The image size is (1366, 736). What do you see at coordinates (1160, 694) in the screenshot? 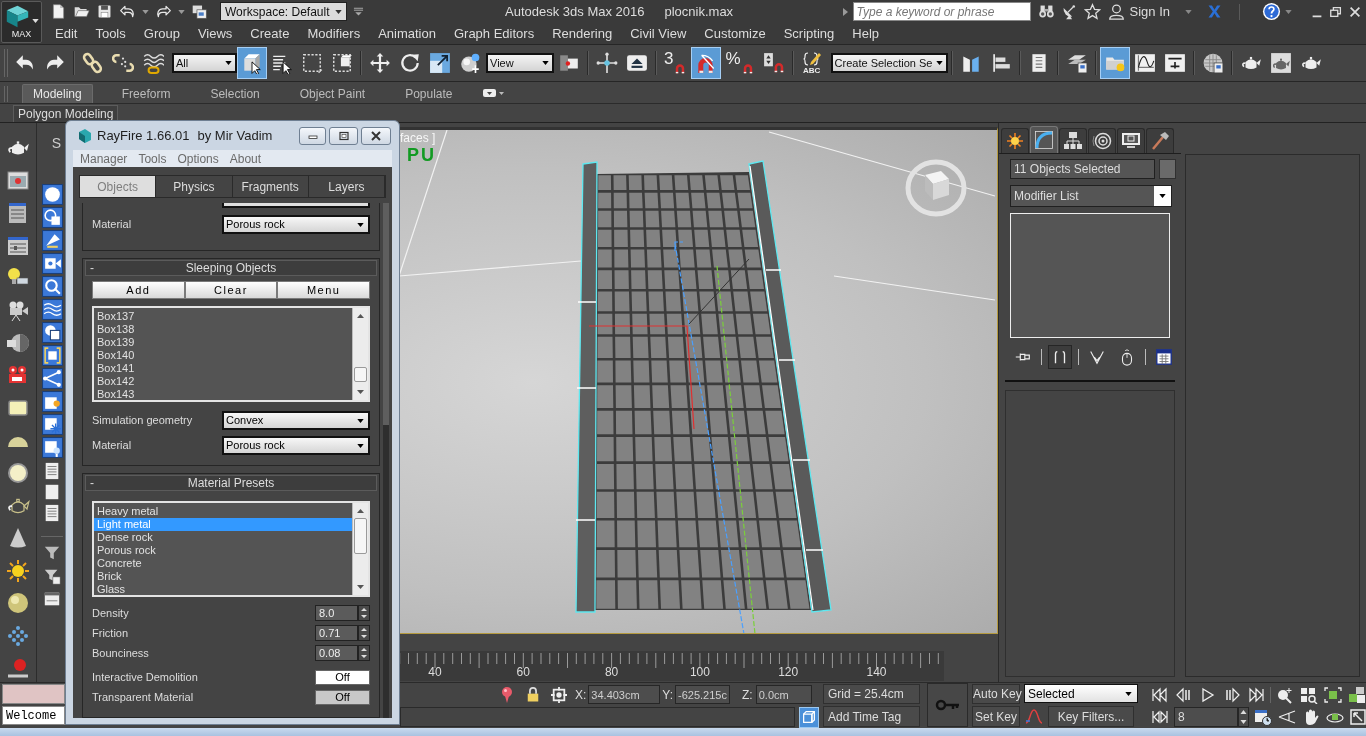
I see `skip-to-start-icon` at bounding box center [1160, 694].